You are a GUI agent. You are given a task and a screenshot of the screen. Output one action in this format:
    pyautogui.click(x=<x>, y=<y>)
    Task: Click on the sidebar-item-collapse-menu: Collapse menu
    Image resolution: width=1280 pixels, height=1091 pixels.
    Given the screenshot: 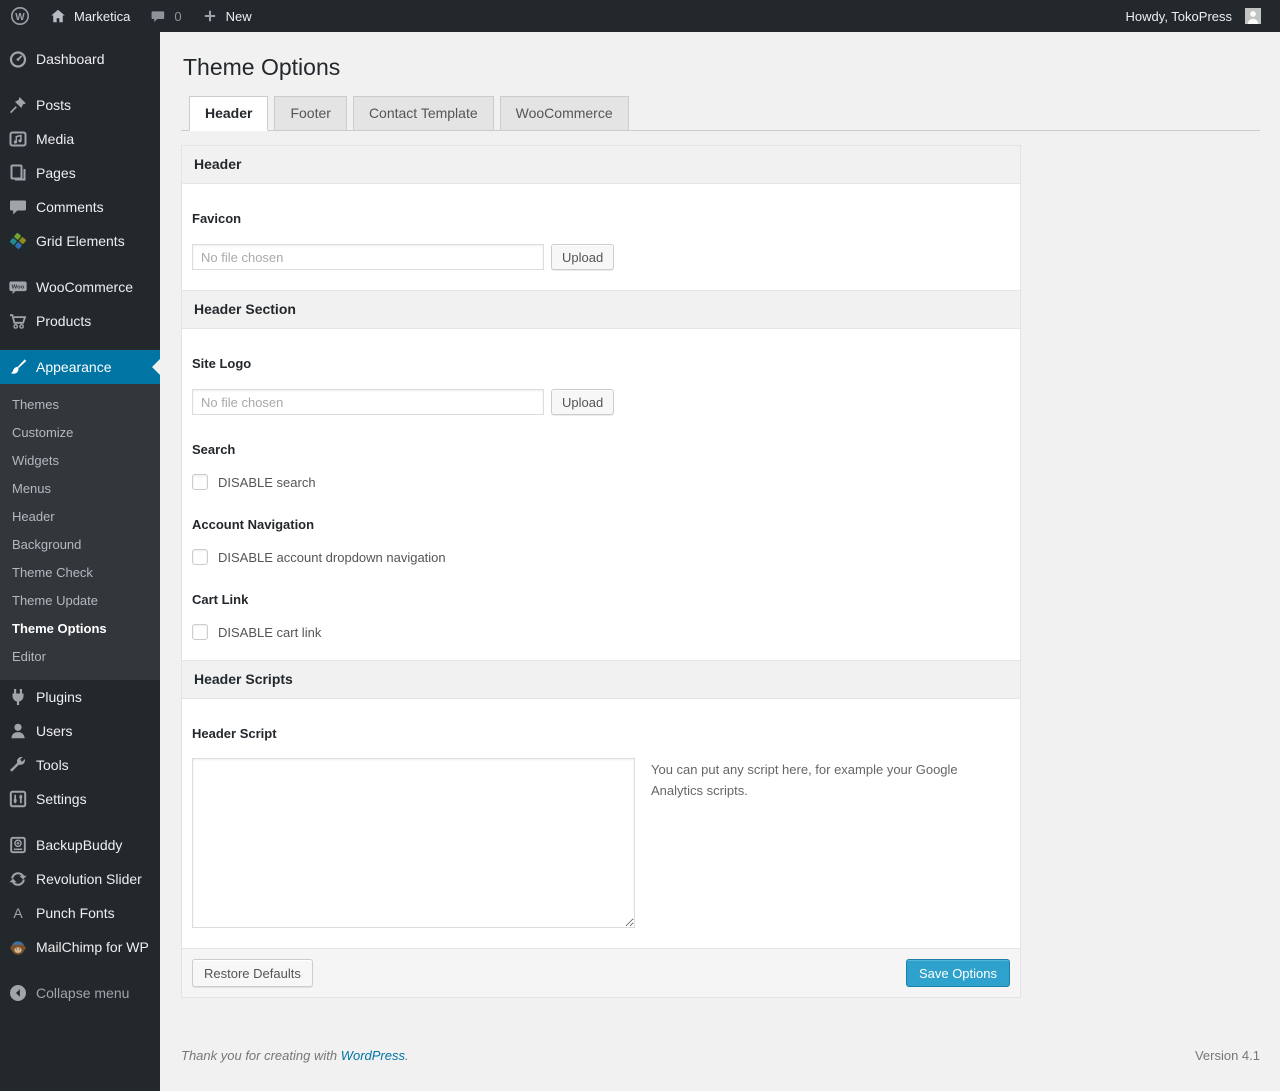 What is the action you would take?
    pyautogui.click(x=80, y=993)
    